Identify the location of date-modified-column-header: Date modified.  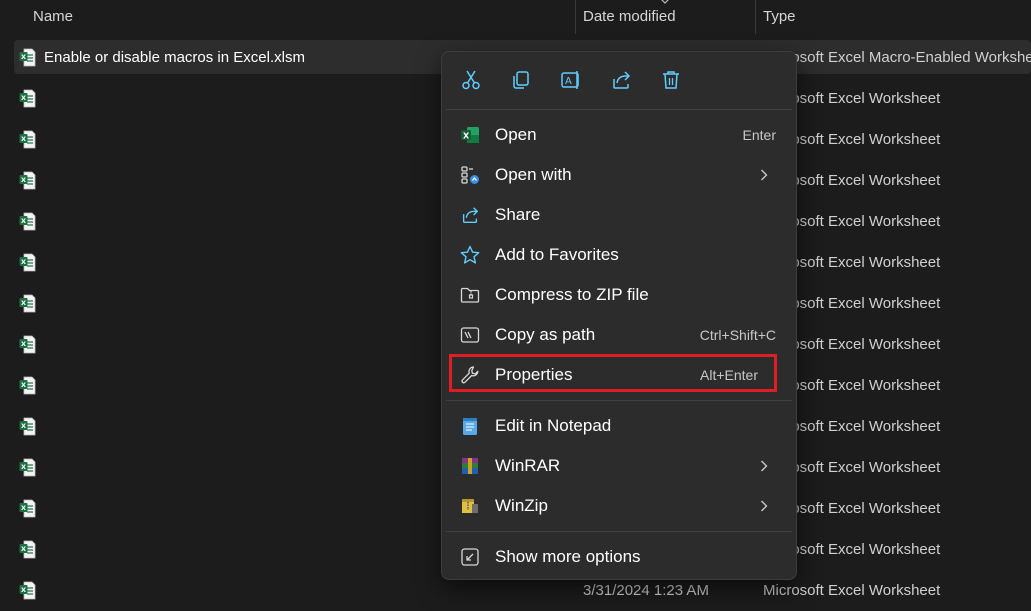
(629, 17).